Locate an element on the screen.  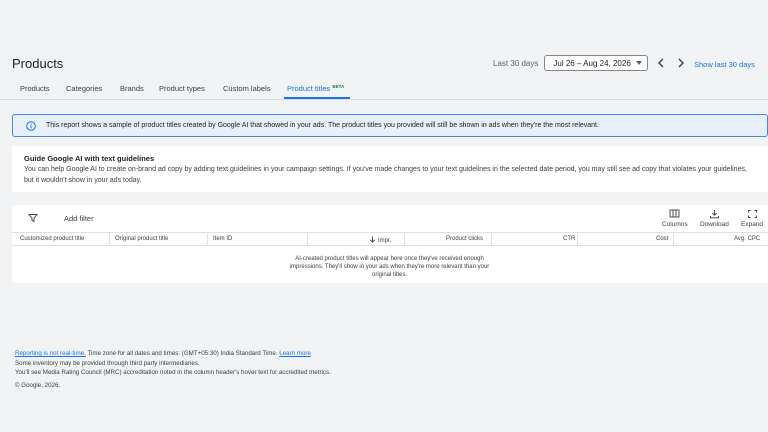
learn-more-link: Learn more is located at coordinates (295, 353).